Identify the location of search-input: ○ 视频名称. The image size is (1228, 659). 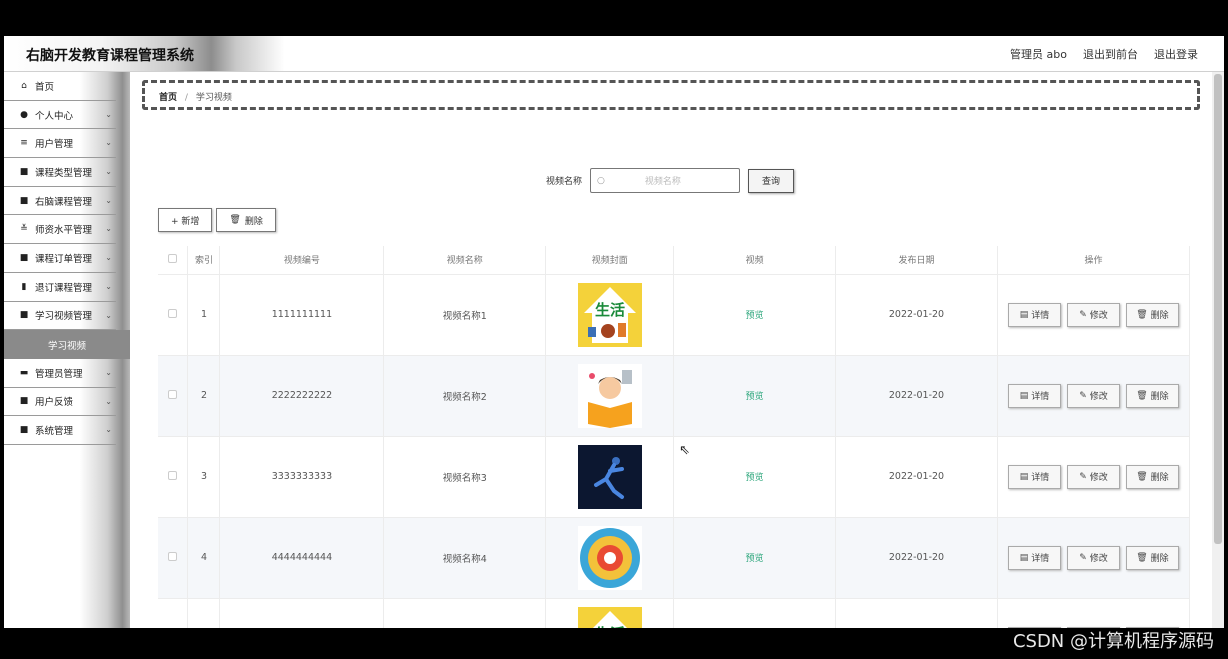
(665, 180).